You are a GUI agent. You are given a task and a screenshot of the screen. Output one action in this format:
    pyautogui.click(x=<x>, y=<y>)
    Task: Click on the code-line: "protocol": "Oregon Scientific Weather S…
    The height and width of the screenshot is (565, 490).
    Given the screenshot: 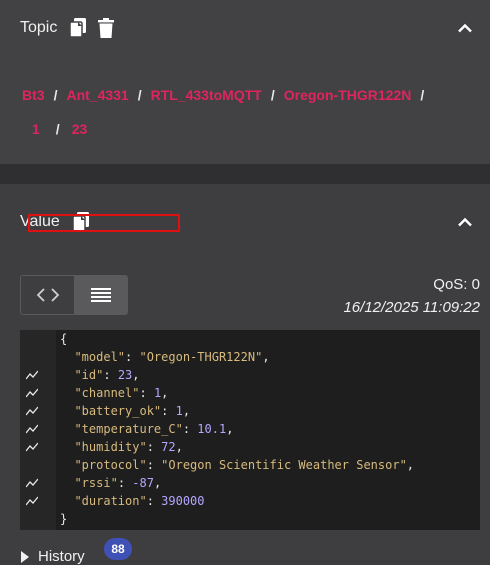 What is the action you would take?
    pyautogui.click(x=250, y=465)
    